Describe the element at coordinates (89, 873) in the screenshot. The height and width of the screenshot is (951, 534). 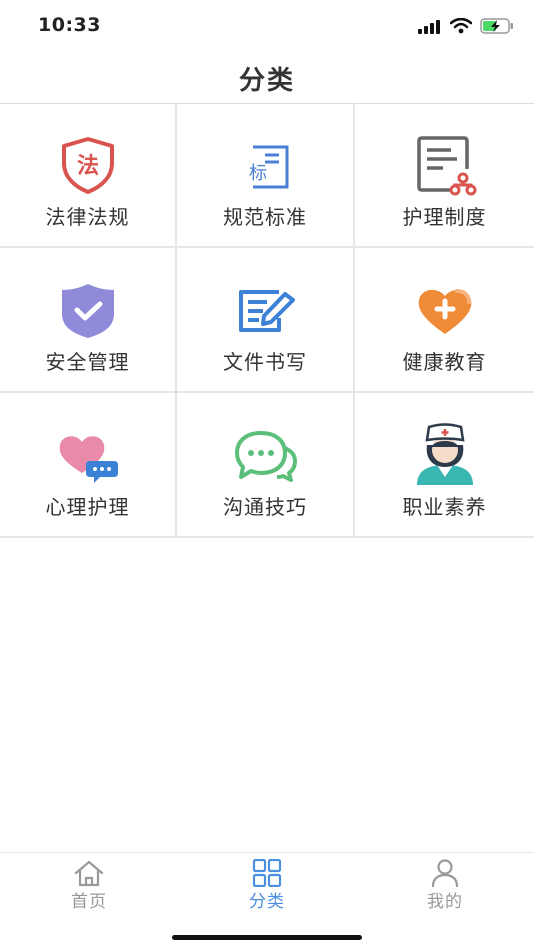
I see `home-icon` at that location.